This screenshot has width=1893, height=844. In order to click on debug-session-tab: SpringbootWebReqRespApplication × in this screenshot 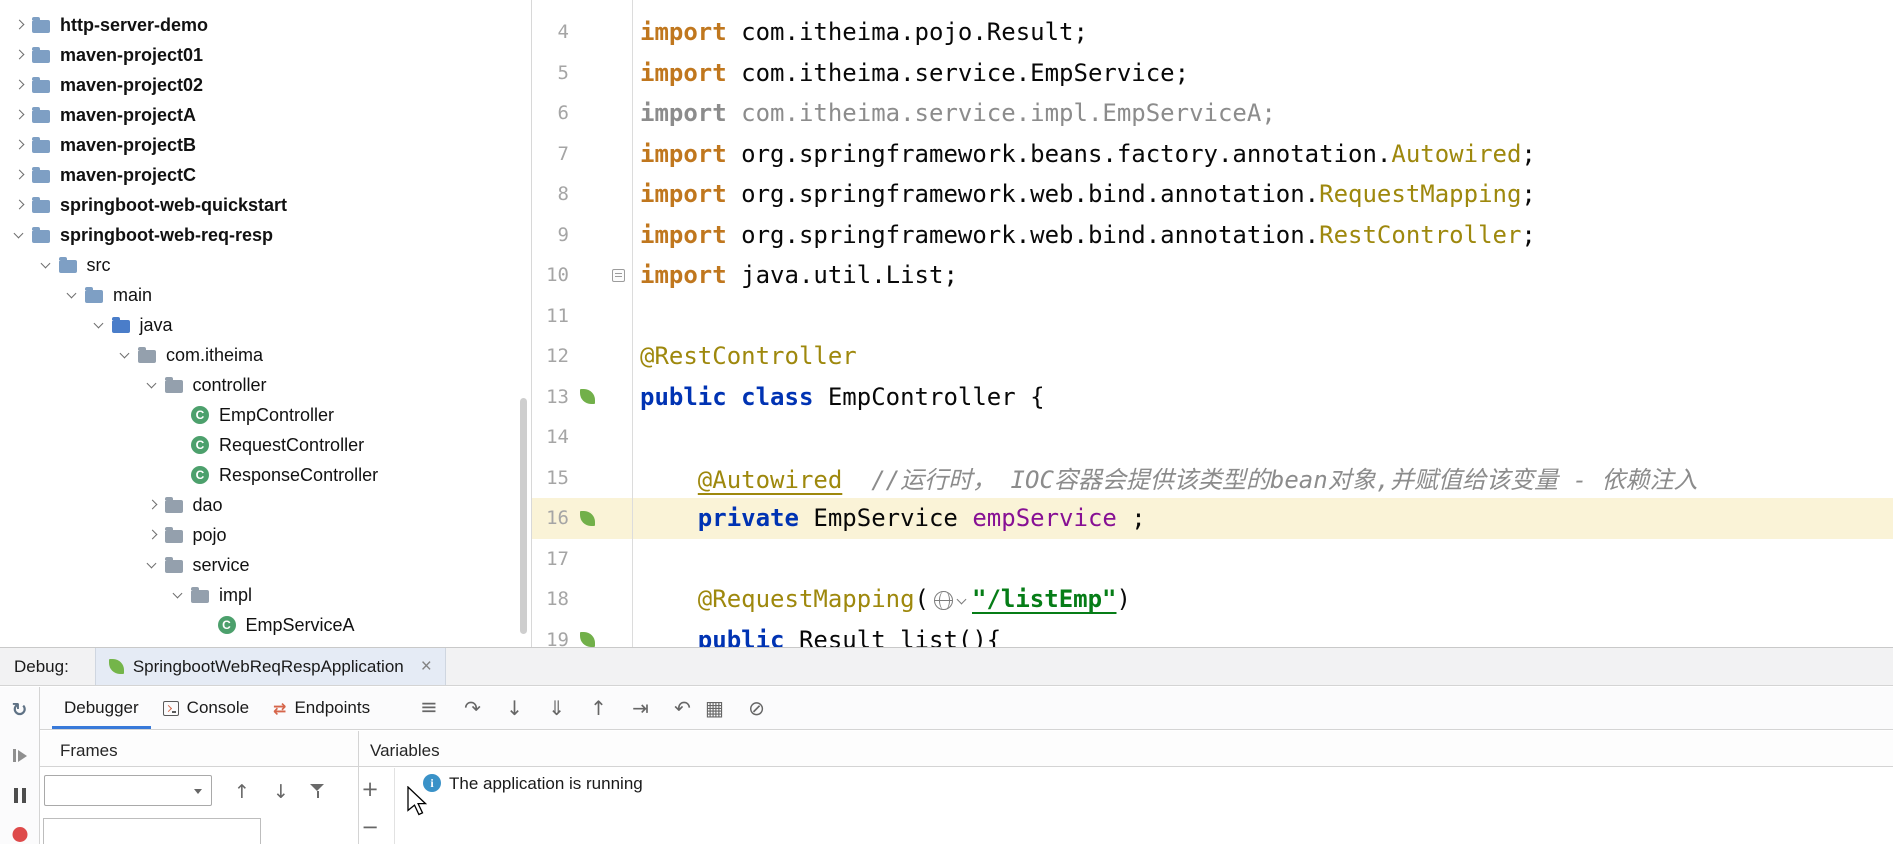, I will do `click(270, 666)`.